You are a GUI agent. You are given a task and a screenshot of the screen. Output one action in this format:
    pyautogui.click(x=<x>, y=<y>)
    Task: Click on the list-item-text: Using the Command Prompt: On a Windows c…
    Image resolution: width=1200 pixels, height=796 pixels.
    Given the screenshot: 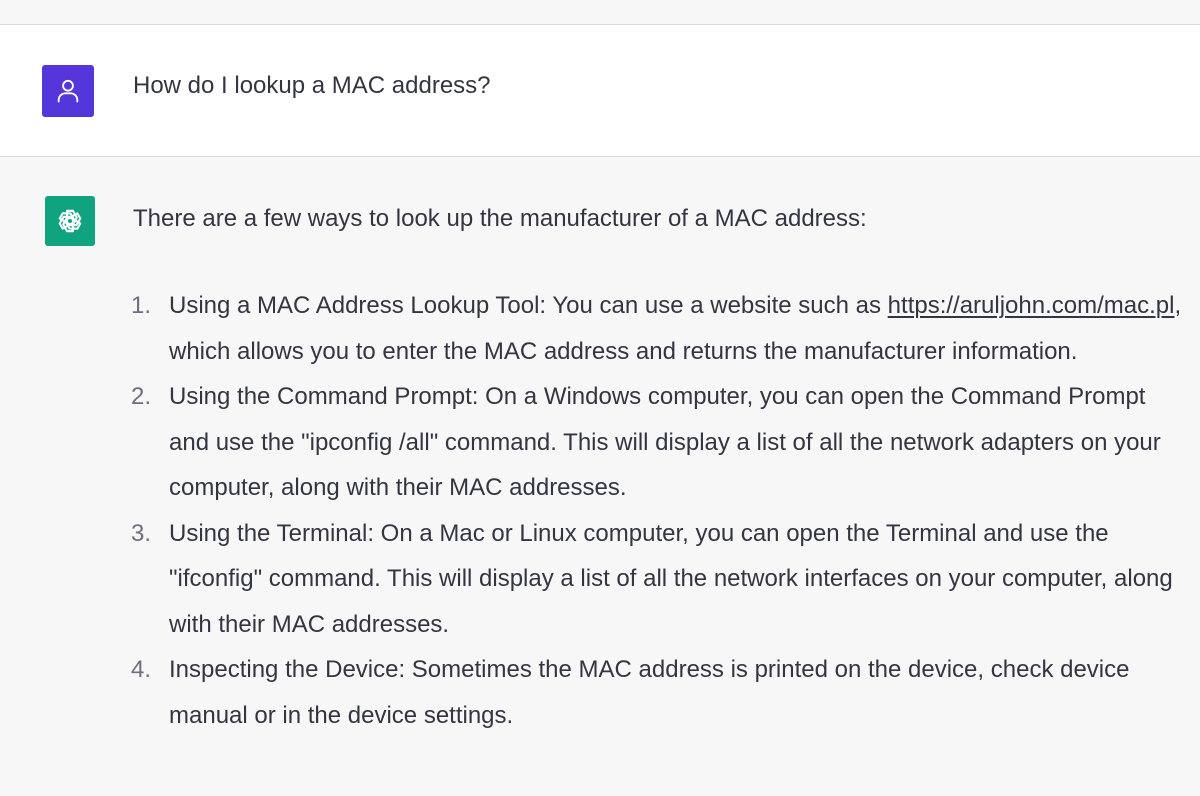 What is the action you would take?
    pyautogui.click(x=665, y=442)
    